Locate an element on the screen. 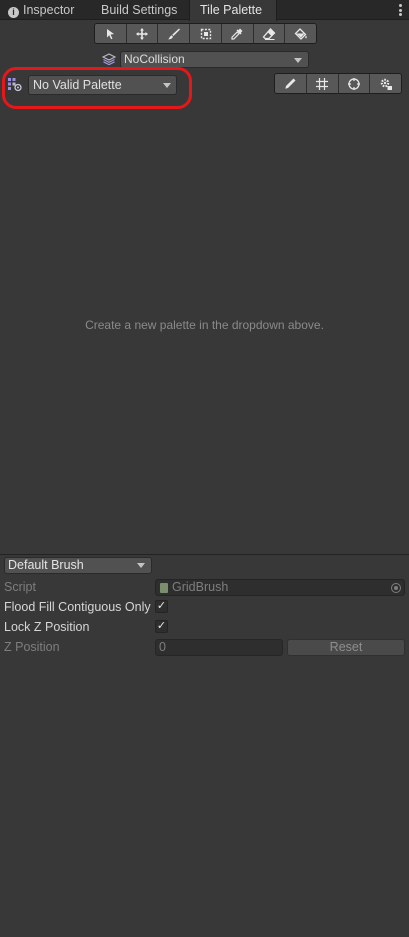 This screenshot has width=409, height=937. settings-icon is located at coordinates (386, 84).